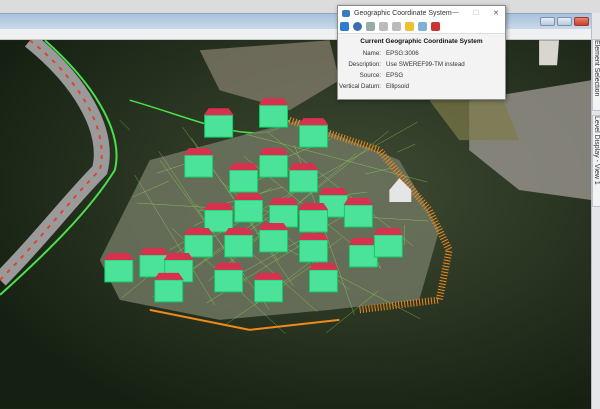  I want to click on application-toolbar-strip, so click(300, 6).